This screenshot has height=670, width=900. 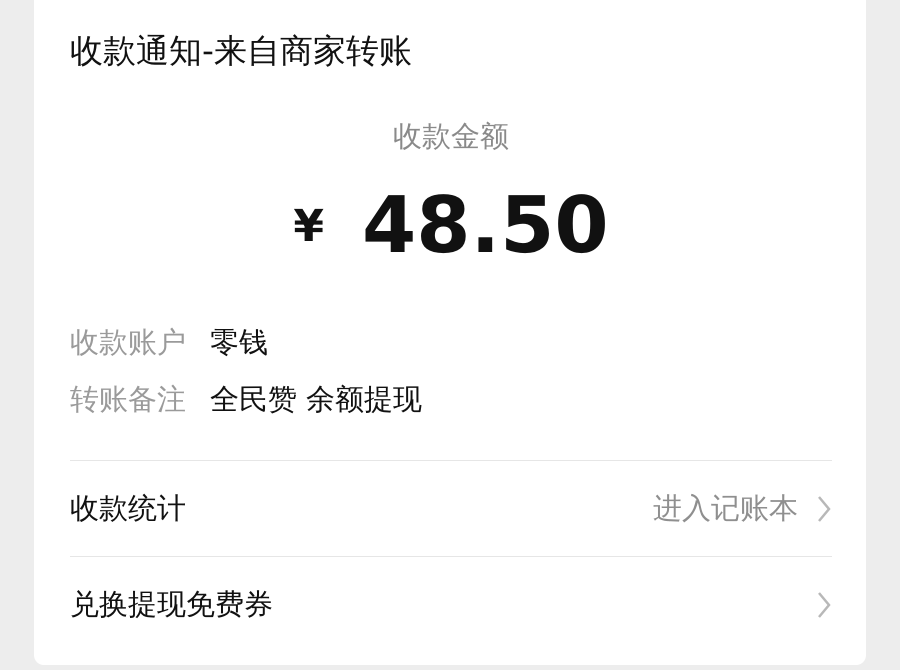 What do you see at coordinates (451, 136) in the screenshot?
I see `amount-label: 收款金额` at bounding box center [451, 136].